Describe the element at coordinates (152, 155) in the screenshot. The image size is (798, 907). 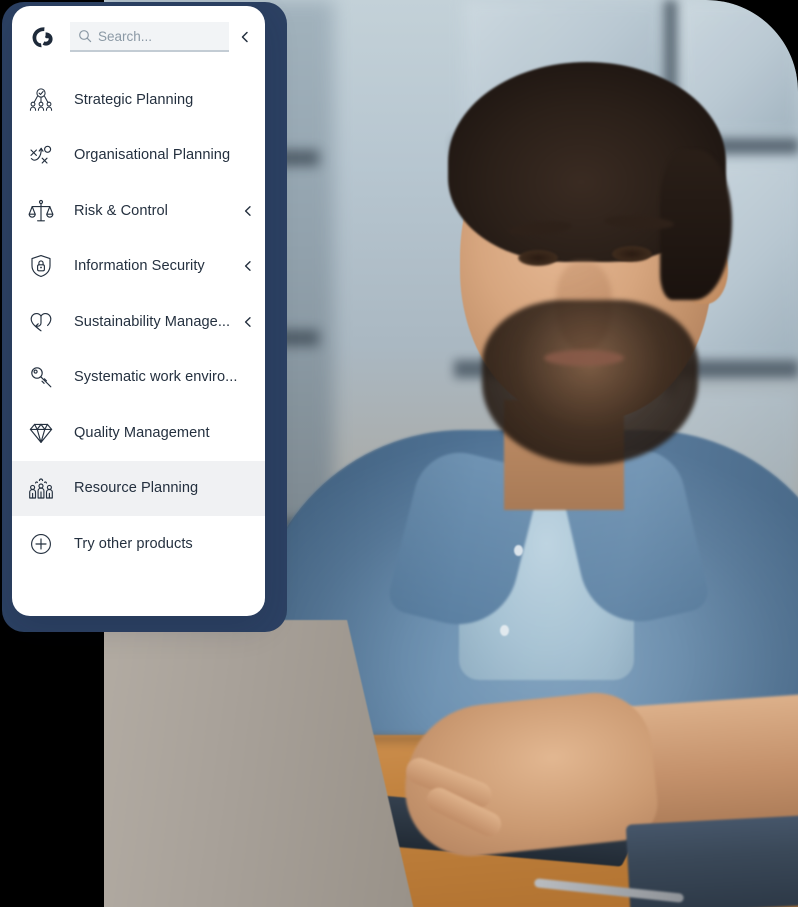
I see `sidebar-item-label: Organisational Planning` at that location.